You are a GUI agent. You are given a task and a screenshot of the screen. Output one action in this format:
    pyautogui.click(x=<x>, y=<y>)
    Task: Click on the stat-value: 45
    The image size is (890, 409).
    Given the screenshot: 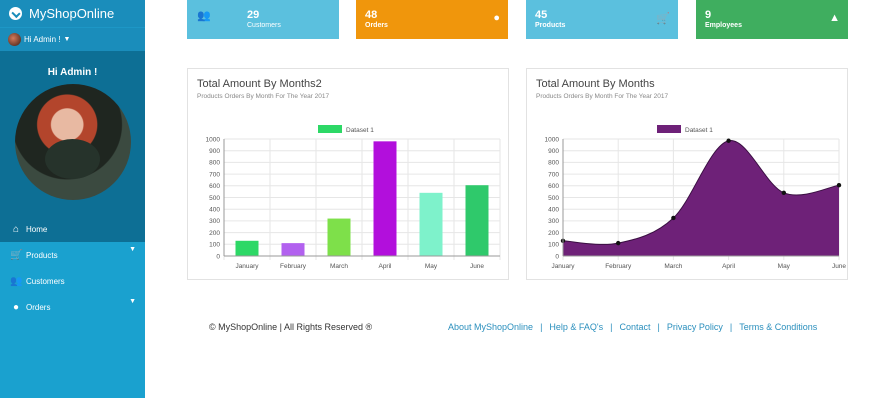 What is the action you would take?
    pyautogui.click(x=541, y=15)
    